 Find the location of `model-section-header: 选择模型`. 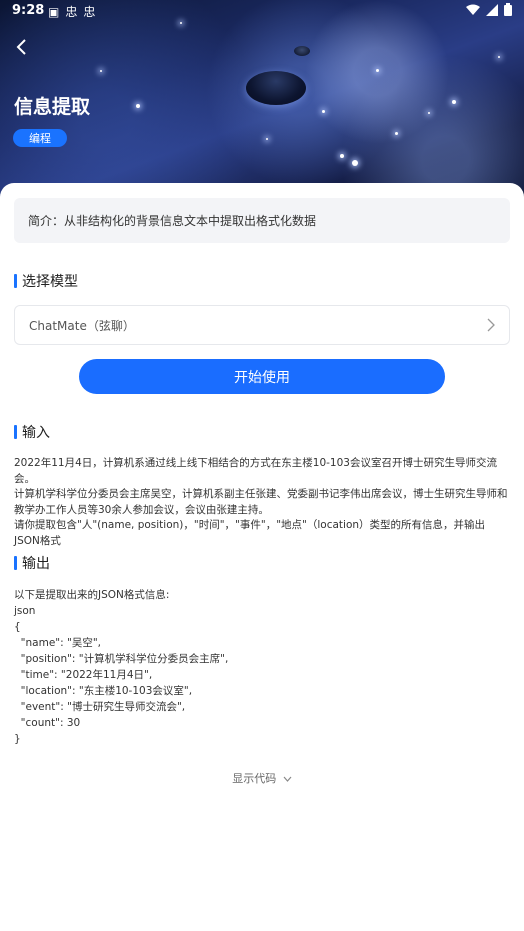

model-section-header: 选择模型 is located at coordinates (46, 281).